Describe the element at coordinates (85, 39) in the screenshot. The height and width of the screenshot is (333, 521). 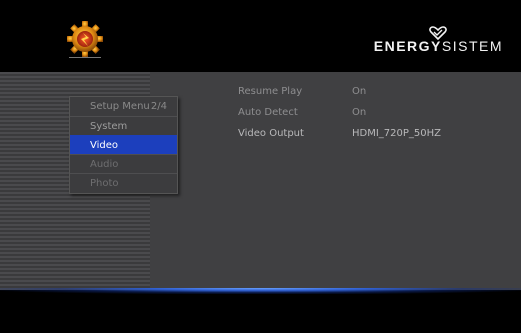
I see `gear-logo-icon` at that location.